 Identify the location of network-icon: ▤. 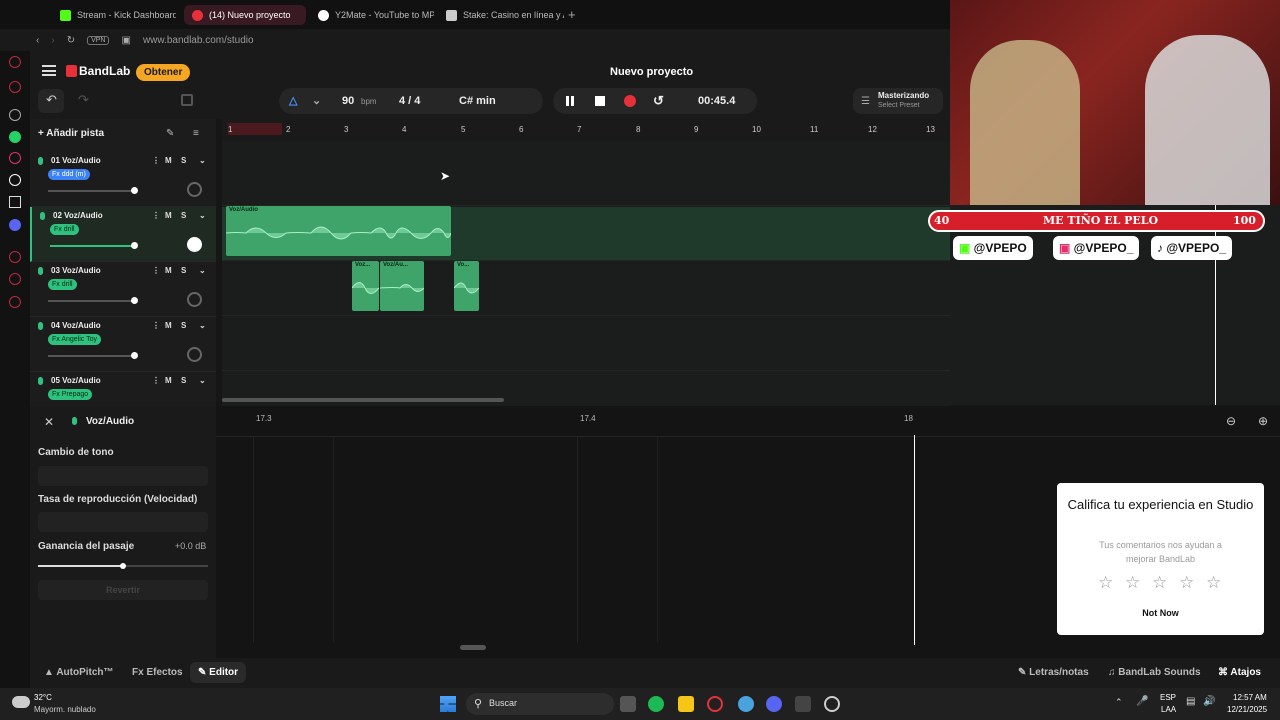
(1190, 701).